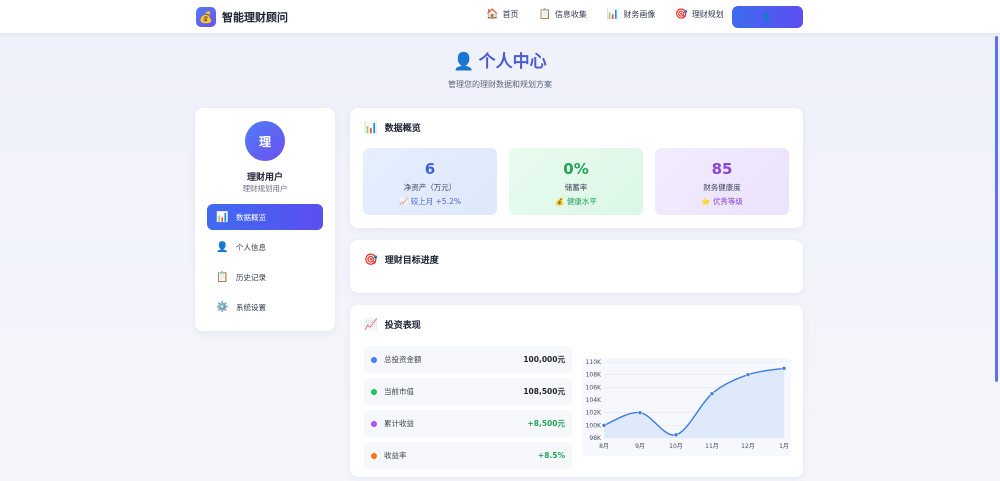 Image resolution: width=1000 pixels, height=481 pixels. I want to click on nav-menu: 🏠 首页 📋 信息收集 📊 财务画像 🎯 理财规划, so click(605, 14).